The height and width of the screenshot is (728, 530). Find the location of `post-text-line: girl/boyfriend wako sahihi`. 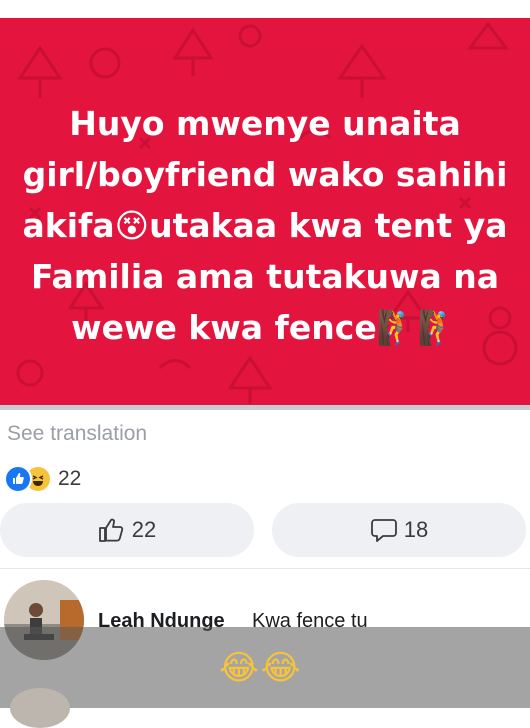

post-text-line: girl/boyfriend wako sahihi is located at coordinates (265, 174).